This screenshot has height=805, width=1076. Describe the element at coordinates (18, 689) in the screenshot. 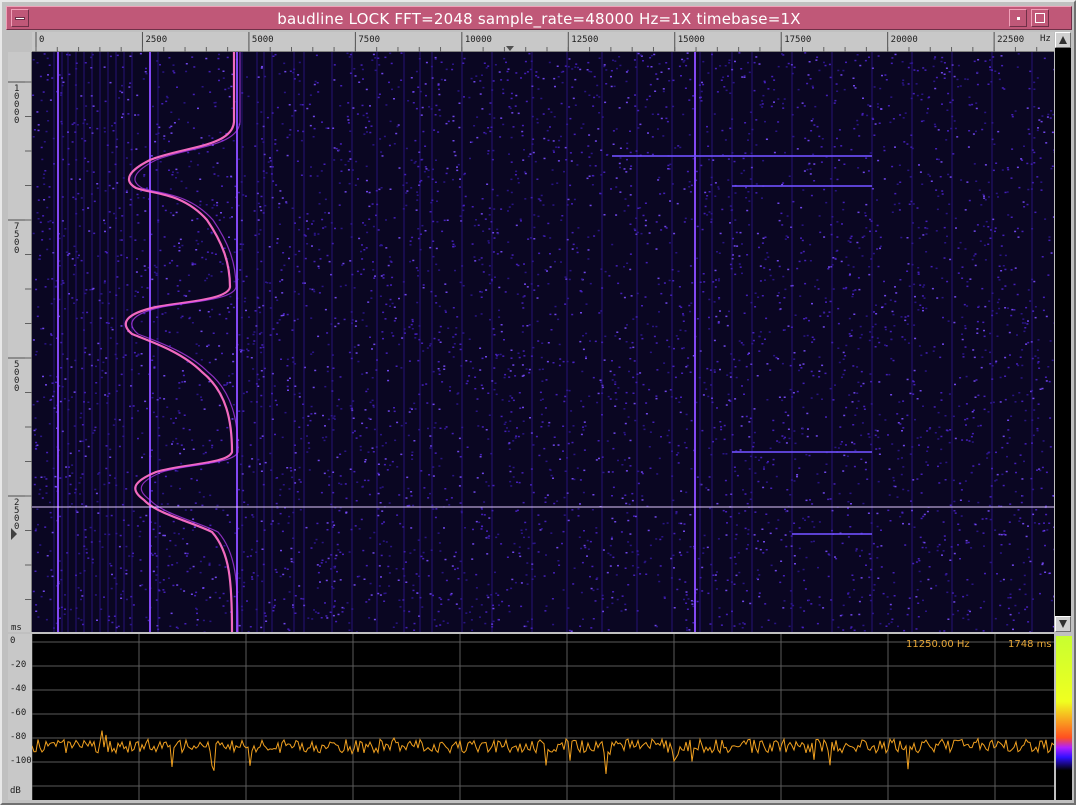

I see `db-tick-label: -40` at that location.